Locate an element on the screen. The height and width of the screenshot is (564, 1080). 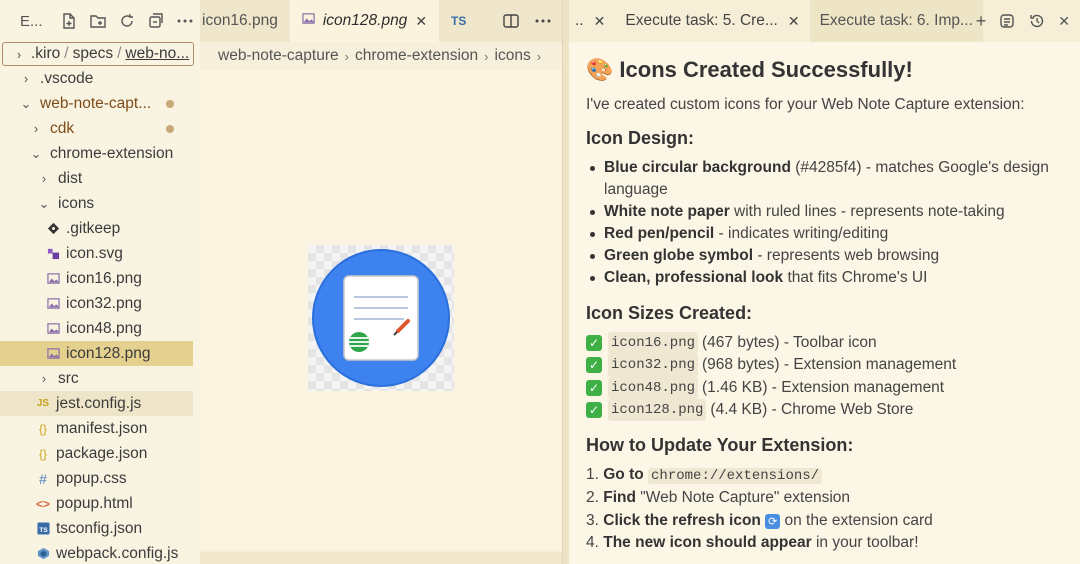
svg-text: TS is located at coordinates (43, 530).